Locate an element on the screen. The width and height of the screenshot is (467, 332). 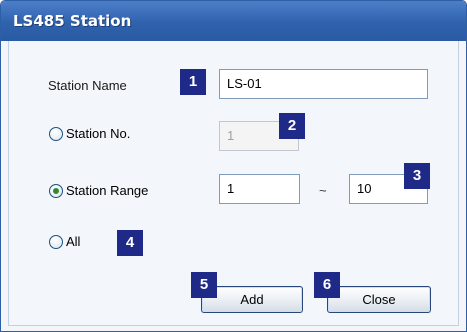
station-no-label: Station No. is located at coordinates (98, 133).